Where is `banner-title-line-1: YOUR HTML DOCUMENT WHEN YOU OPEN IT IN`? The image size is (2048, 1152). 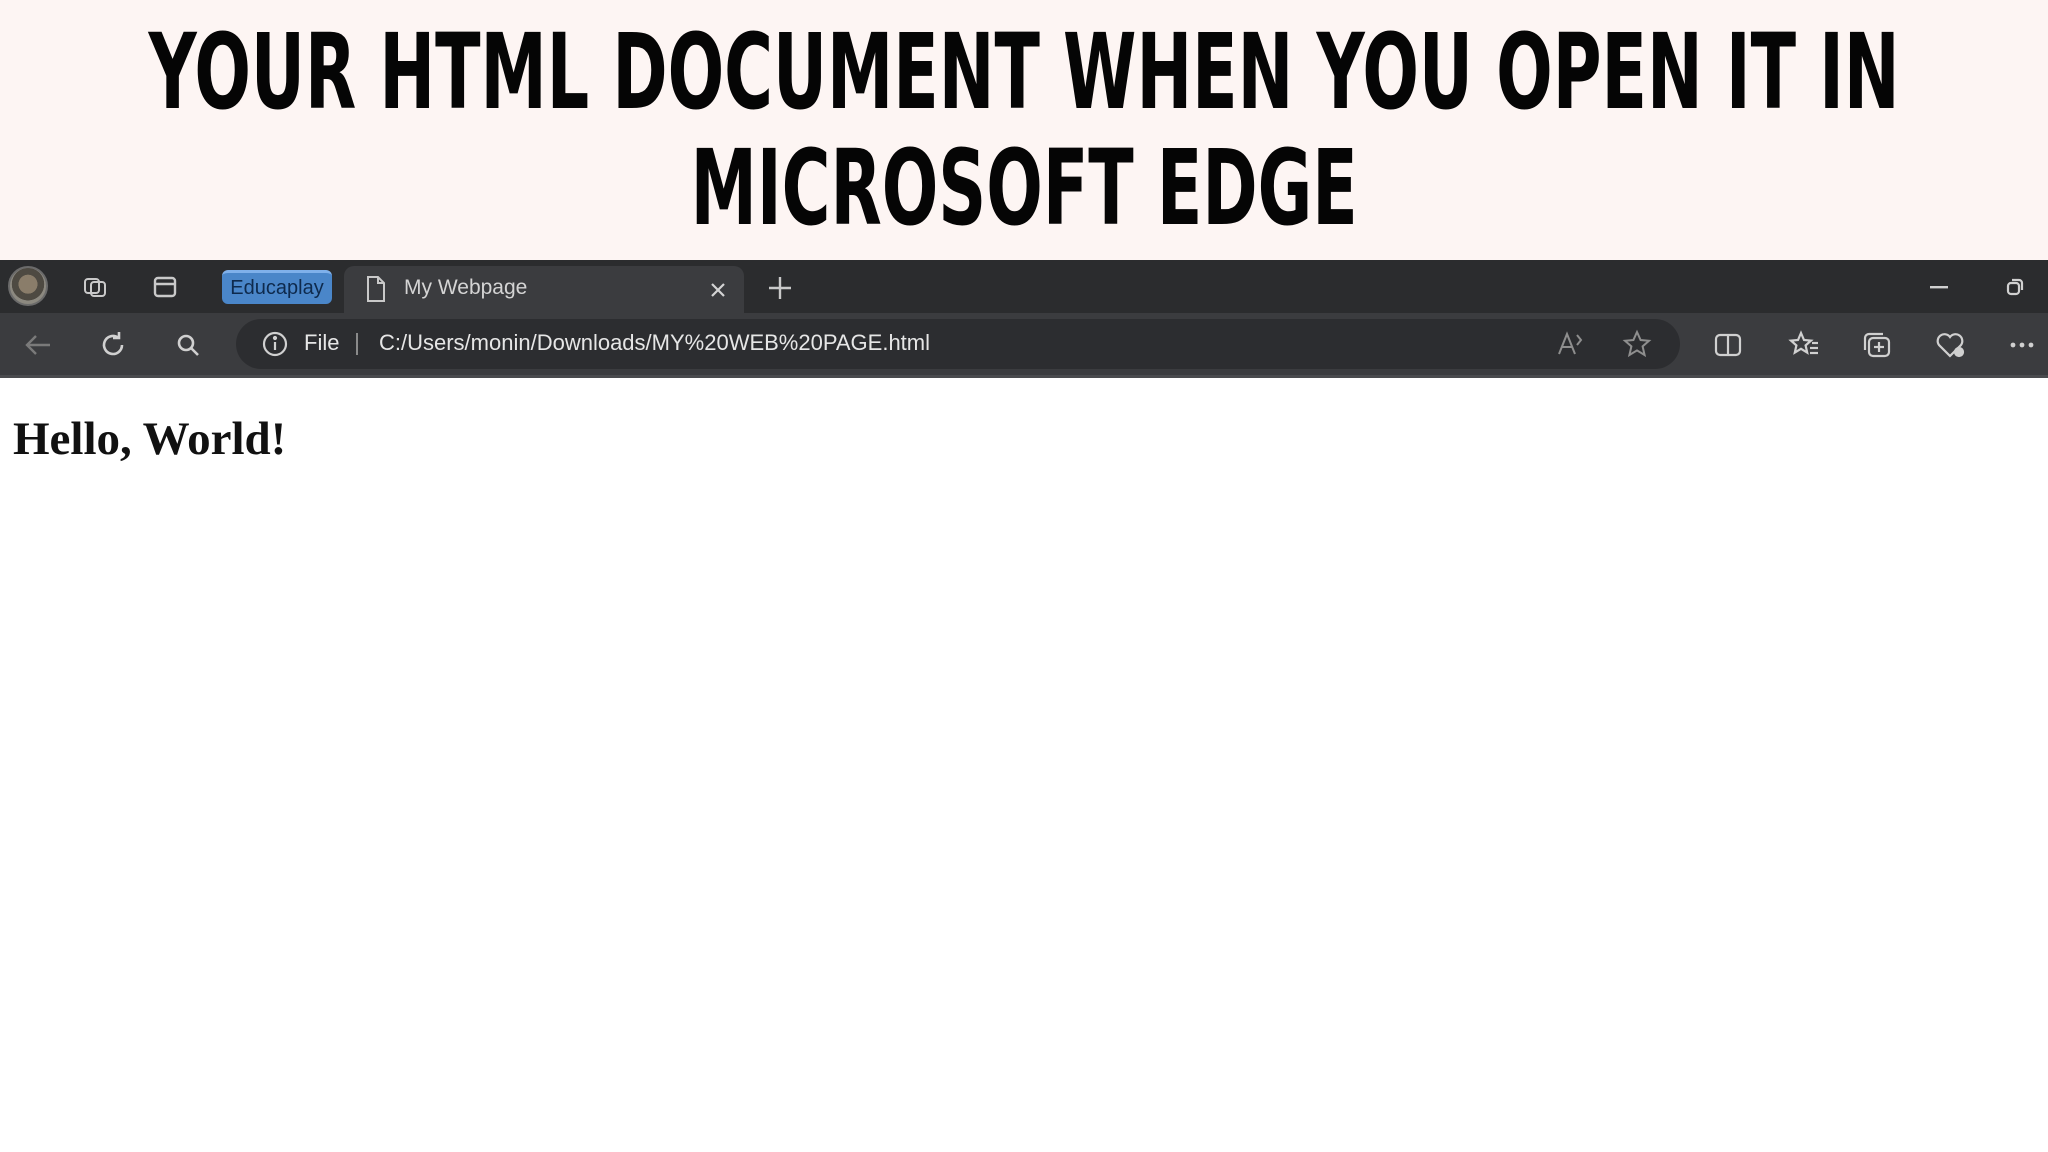 banner-title-line-1: YOUR HTML DOCUMENT WHEN YOU OPEN IT IN is located at coordinates (1024, 72).